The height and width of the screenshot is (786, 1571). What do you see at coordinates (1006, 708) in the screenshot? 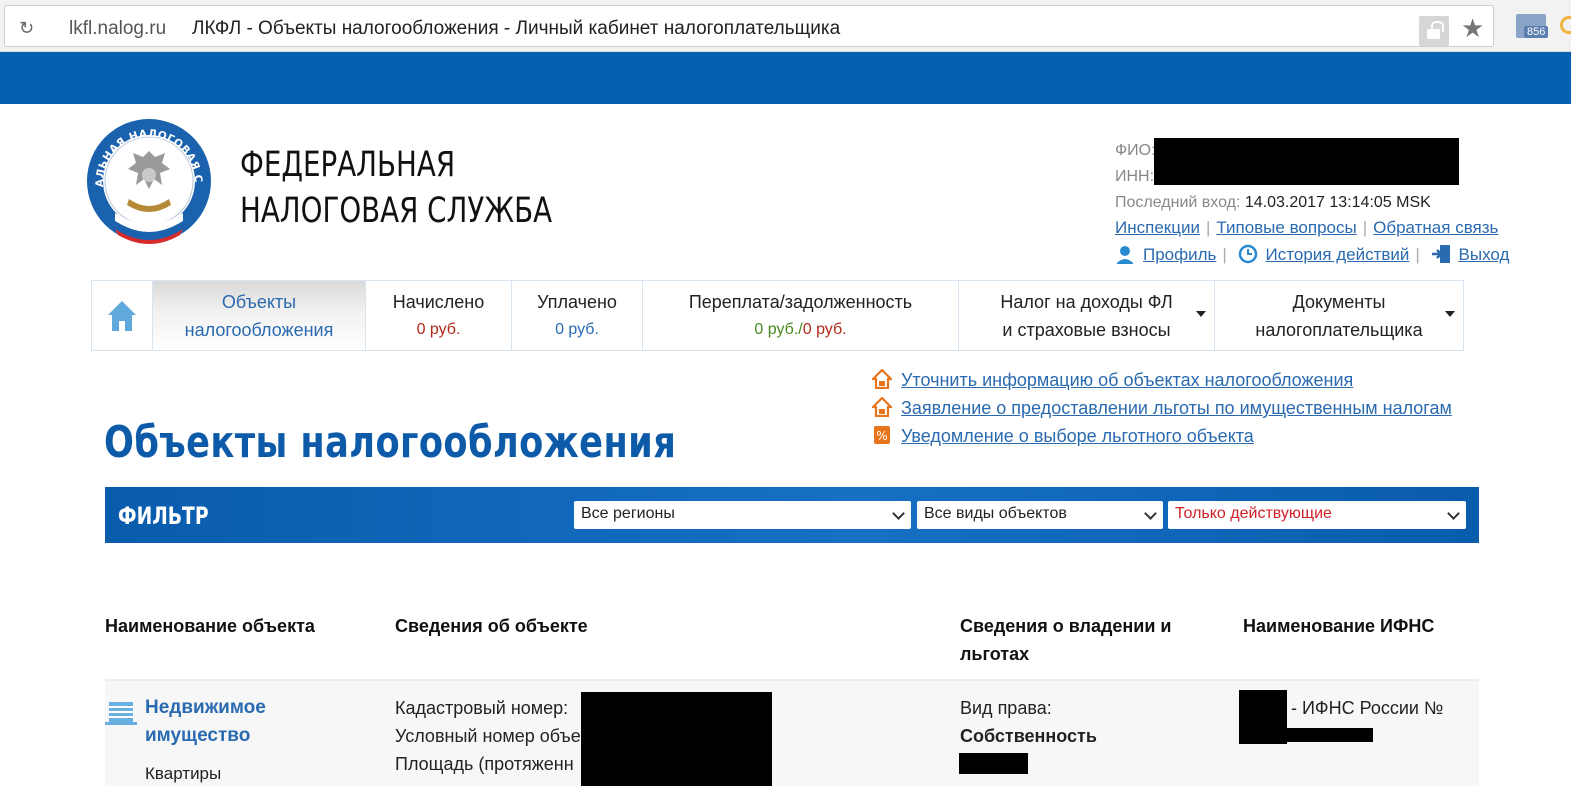
I see `right-type-label: Вид права:` at bounding box center [1006, 708].